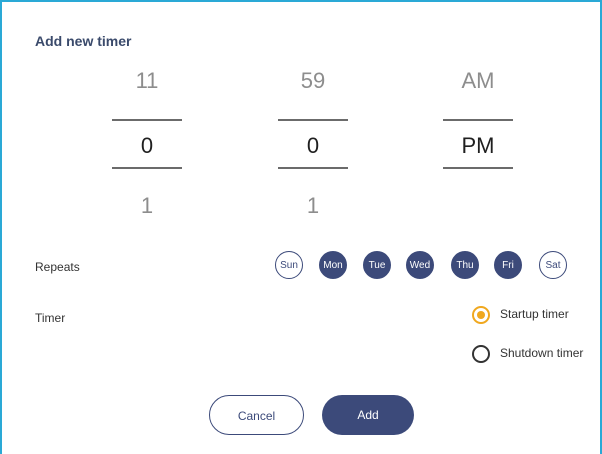  Describe the element at coordinates (478, 81) in the screenshot. I see `period-prev-value: AM` at that location.